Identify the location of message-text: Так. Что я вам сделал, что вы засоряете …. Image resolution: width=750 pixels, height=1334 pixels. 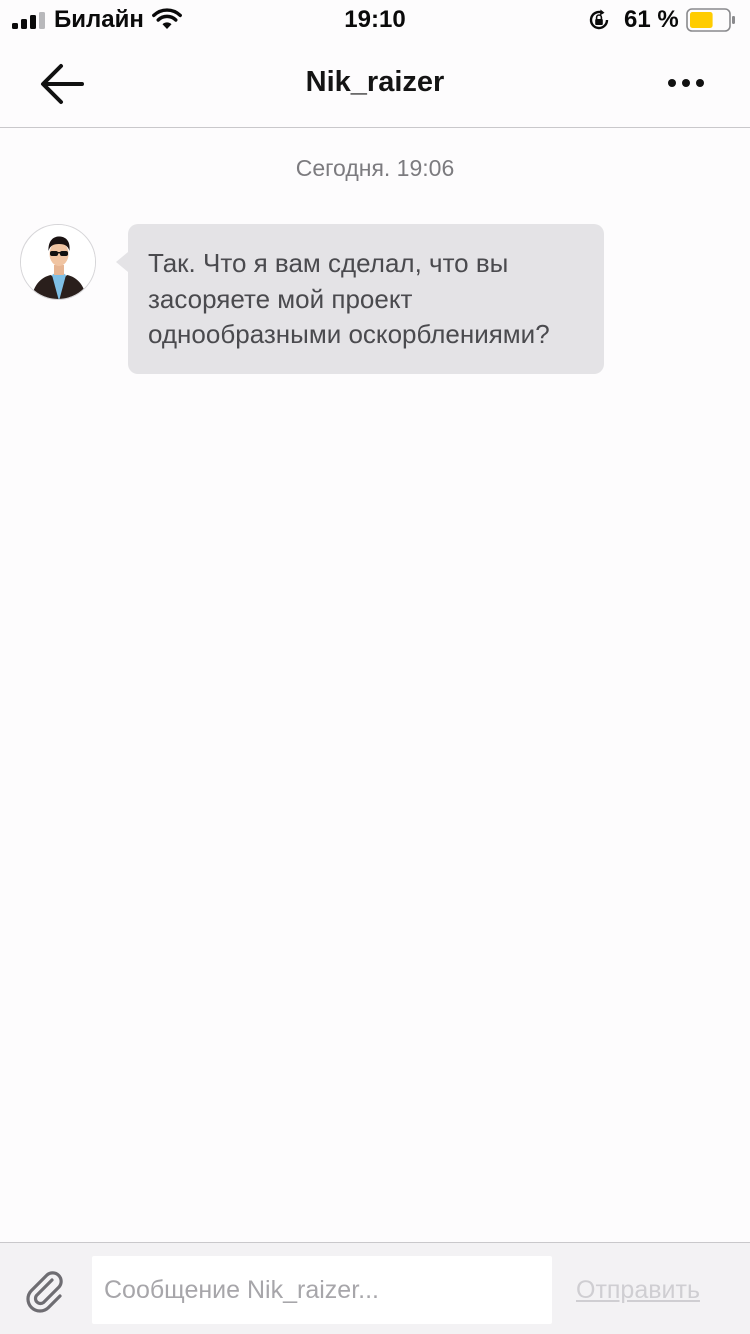
(349, 298).